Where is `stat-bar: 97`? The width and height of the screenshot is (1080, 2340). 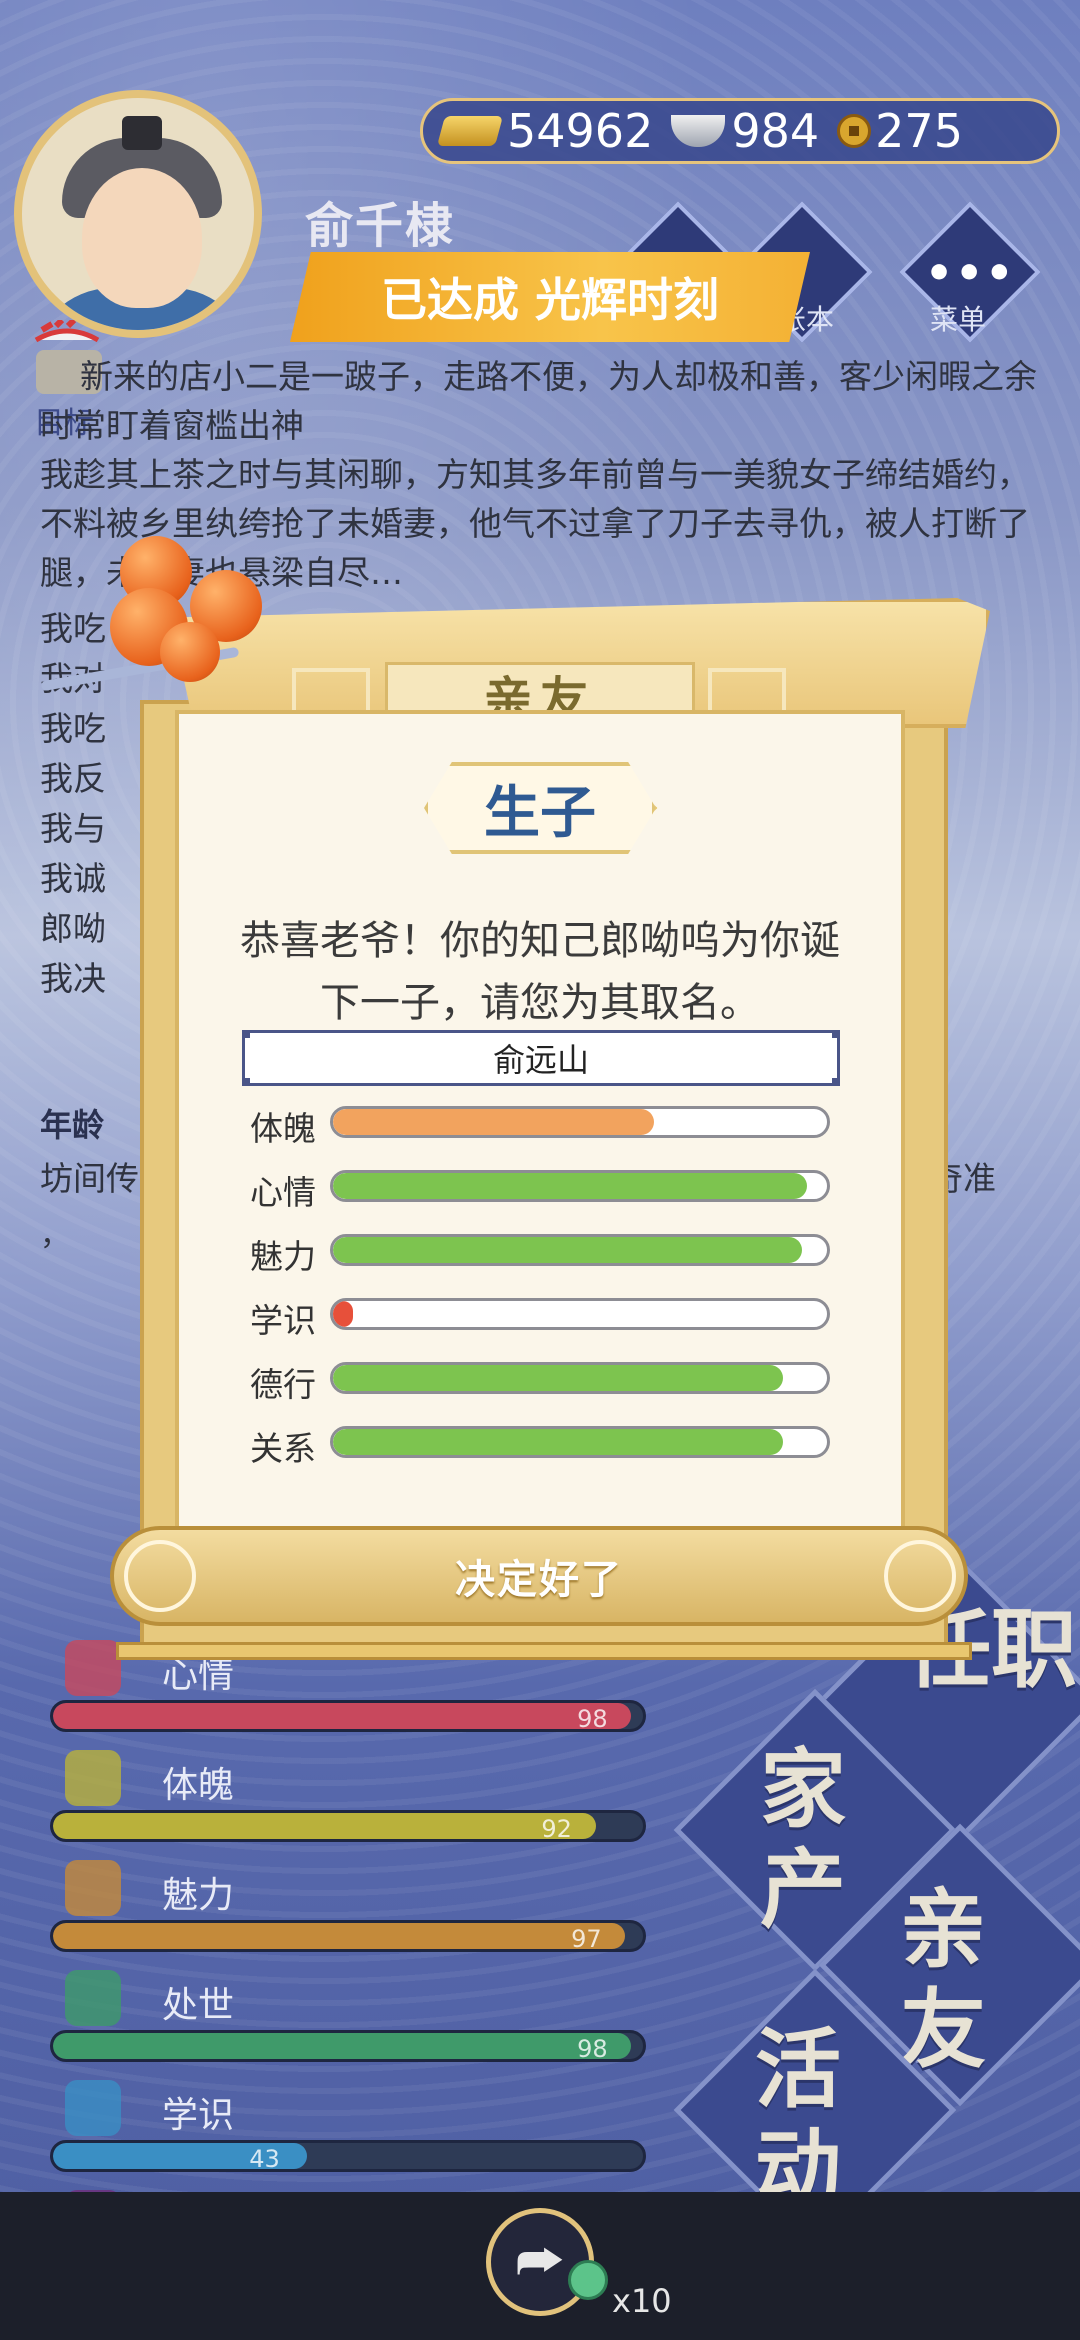 stat-bar: 97 is located at coordinates (348, 1936).